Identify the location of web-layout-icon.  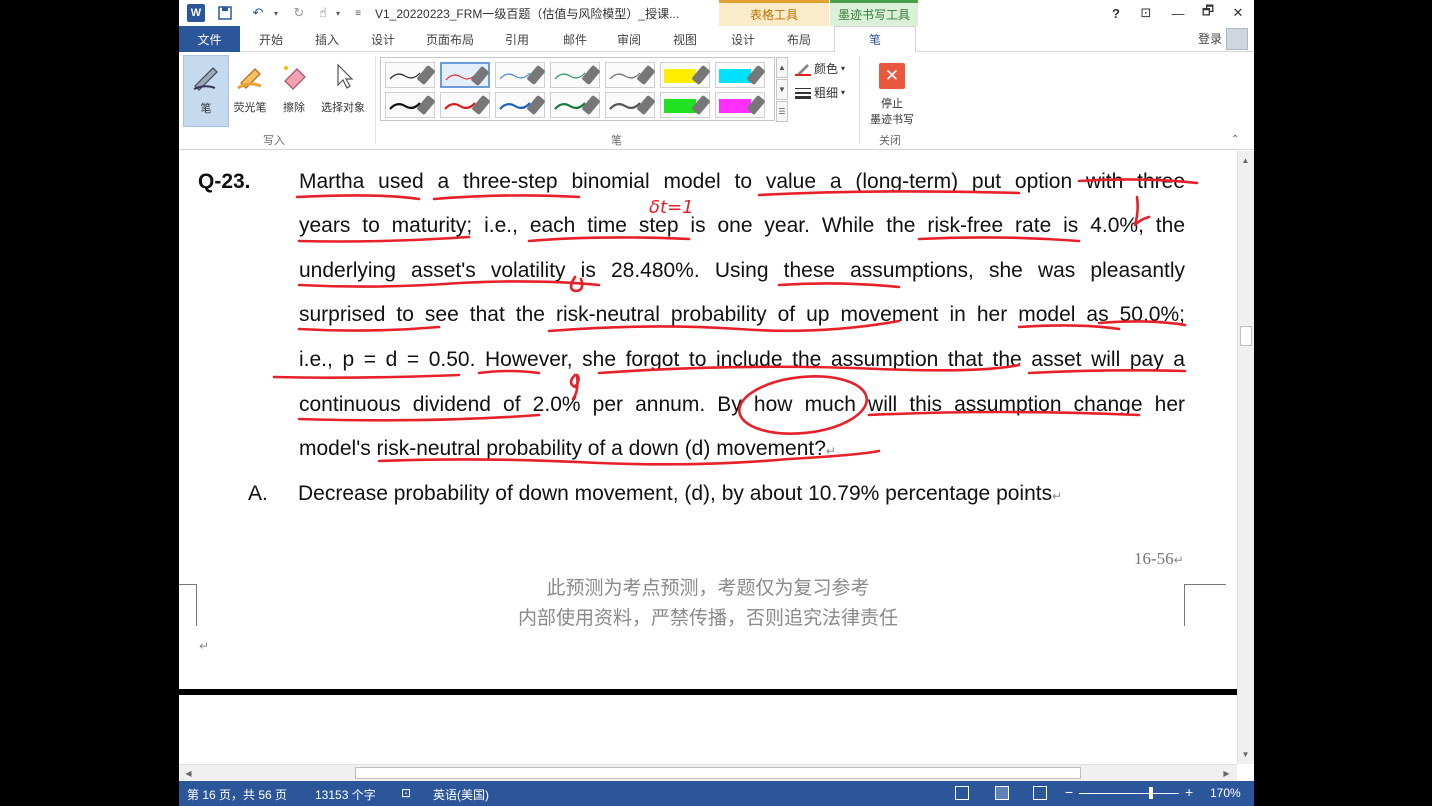
(1040, 793).